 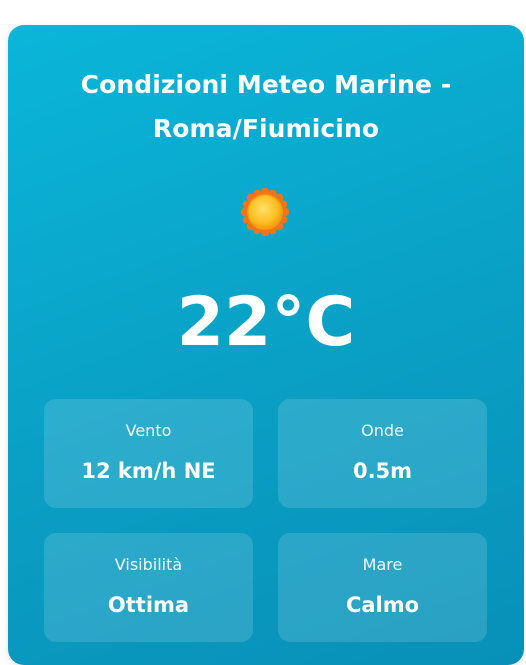 I want to click on card-title: Condizioni Meteo Marine - Roma/Fiumicino, so click(x=266, y=107).